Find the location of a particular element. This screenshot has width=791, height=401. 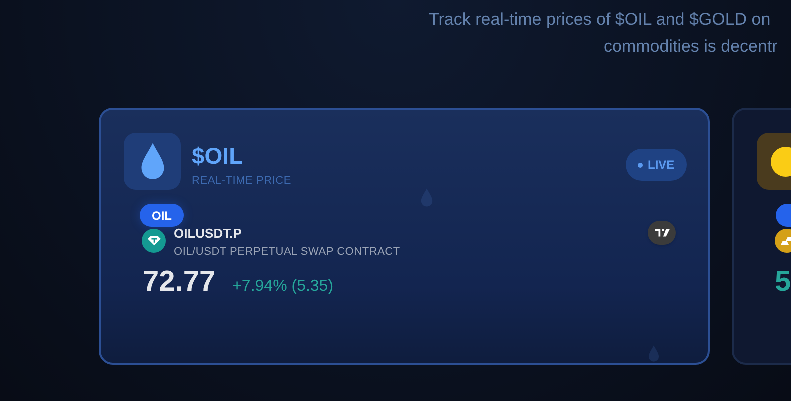

price-value: 72.77 is located at coordinates (179, 282).